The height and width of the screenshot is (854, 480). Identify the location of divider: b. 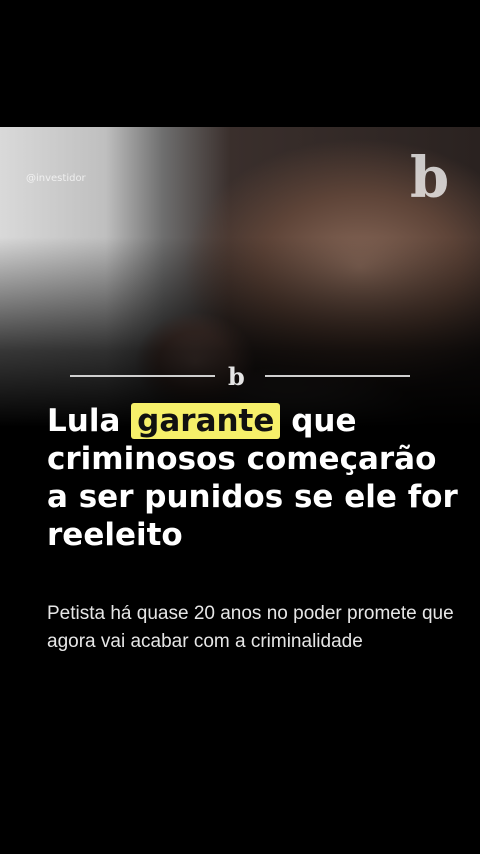
(240, 376).